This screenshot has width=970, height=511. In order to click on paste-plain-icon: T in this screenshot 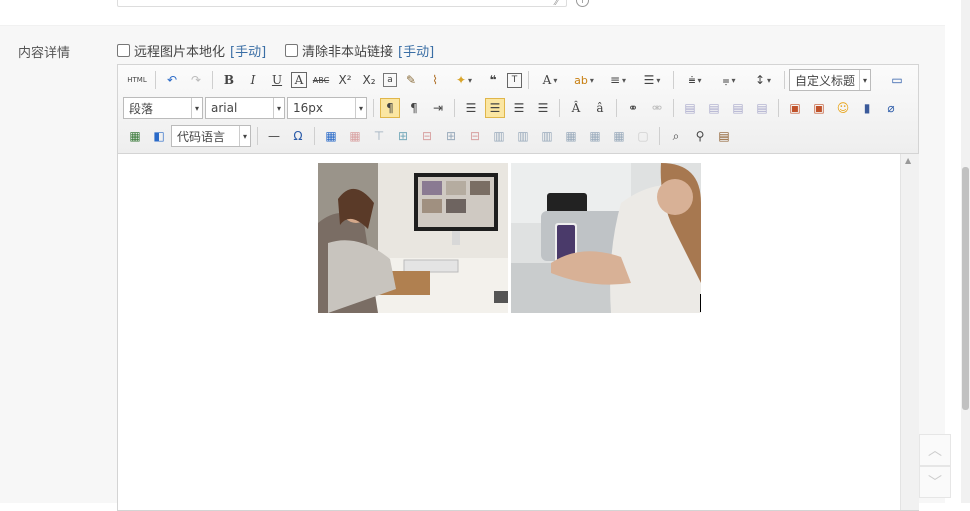, I will do `click(514, 80)`.